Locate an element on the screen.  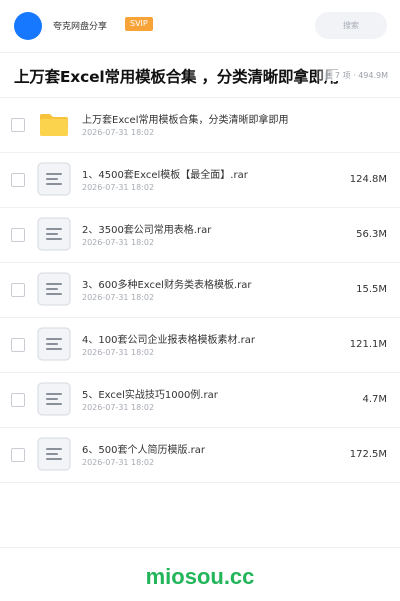
file-size: 15.5M is located at coordinates (371, 289).